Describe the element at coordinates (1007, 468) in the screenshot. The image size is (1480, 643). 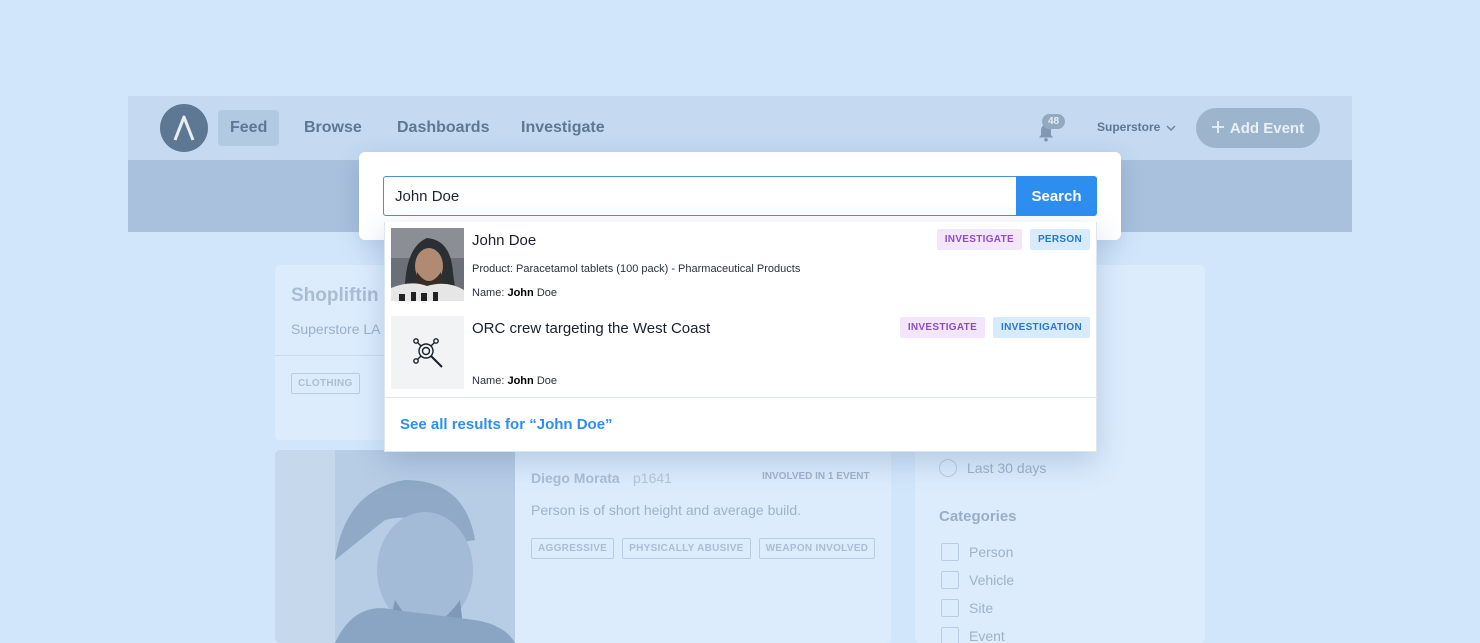
I see `date-filter-label: Last 30 days` at that location.